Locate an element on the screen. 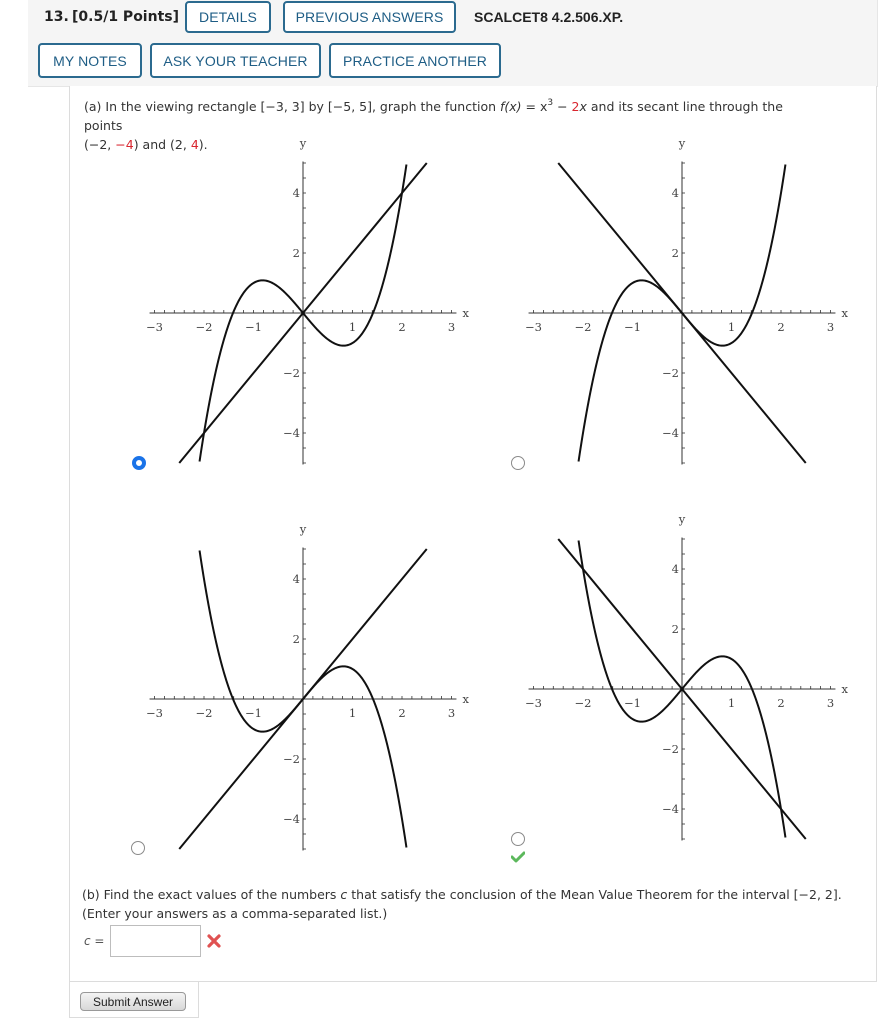 This screenshot has width=892, height=1024. radio-option-b is located at coordinates (518, 463).